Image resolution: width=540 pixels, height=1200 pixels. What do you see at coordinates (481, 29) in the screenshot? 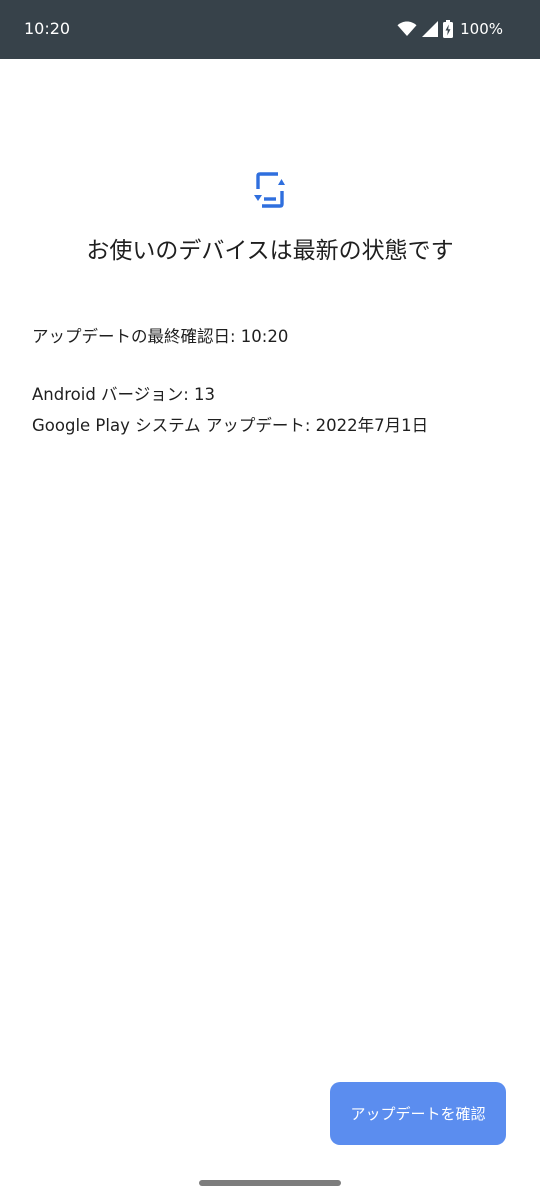
I see `battery-percent: 100%` at bounding box center [481, 29].